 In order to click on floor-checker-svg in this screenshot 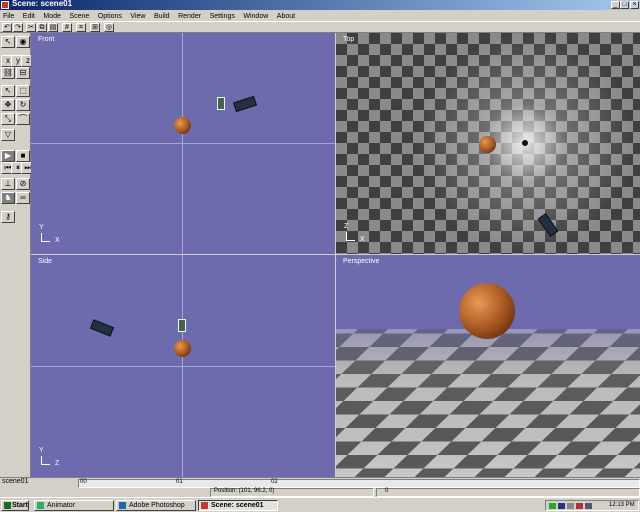, I will do `click(488, 403)`.